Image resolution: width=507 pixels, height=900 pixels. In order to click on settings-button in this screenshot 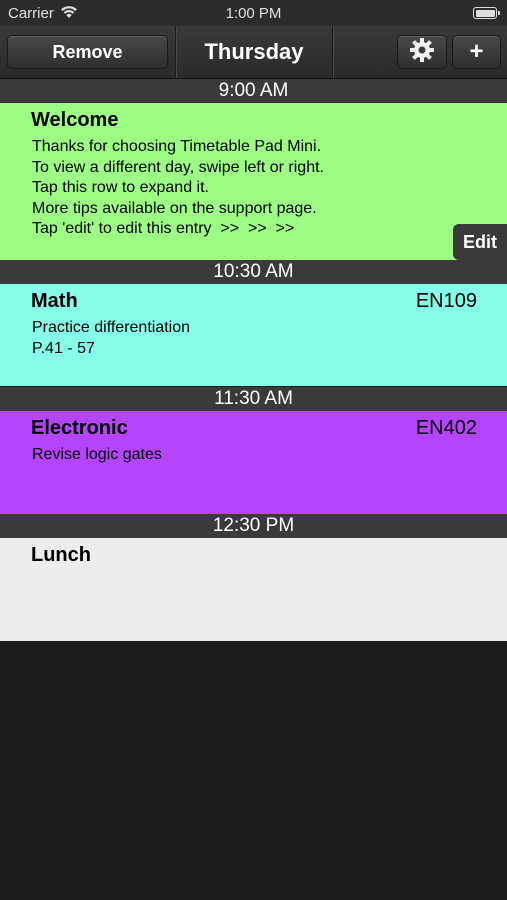, I will do `click(422, 52)`.